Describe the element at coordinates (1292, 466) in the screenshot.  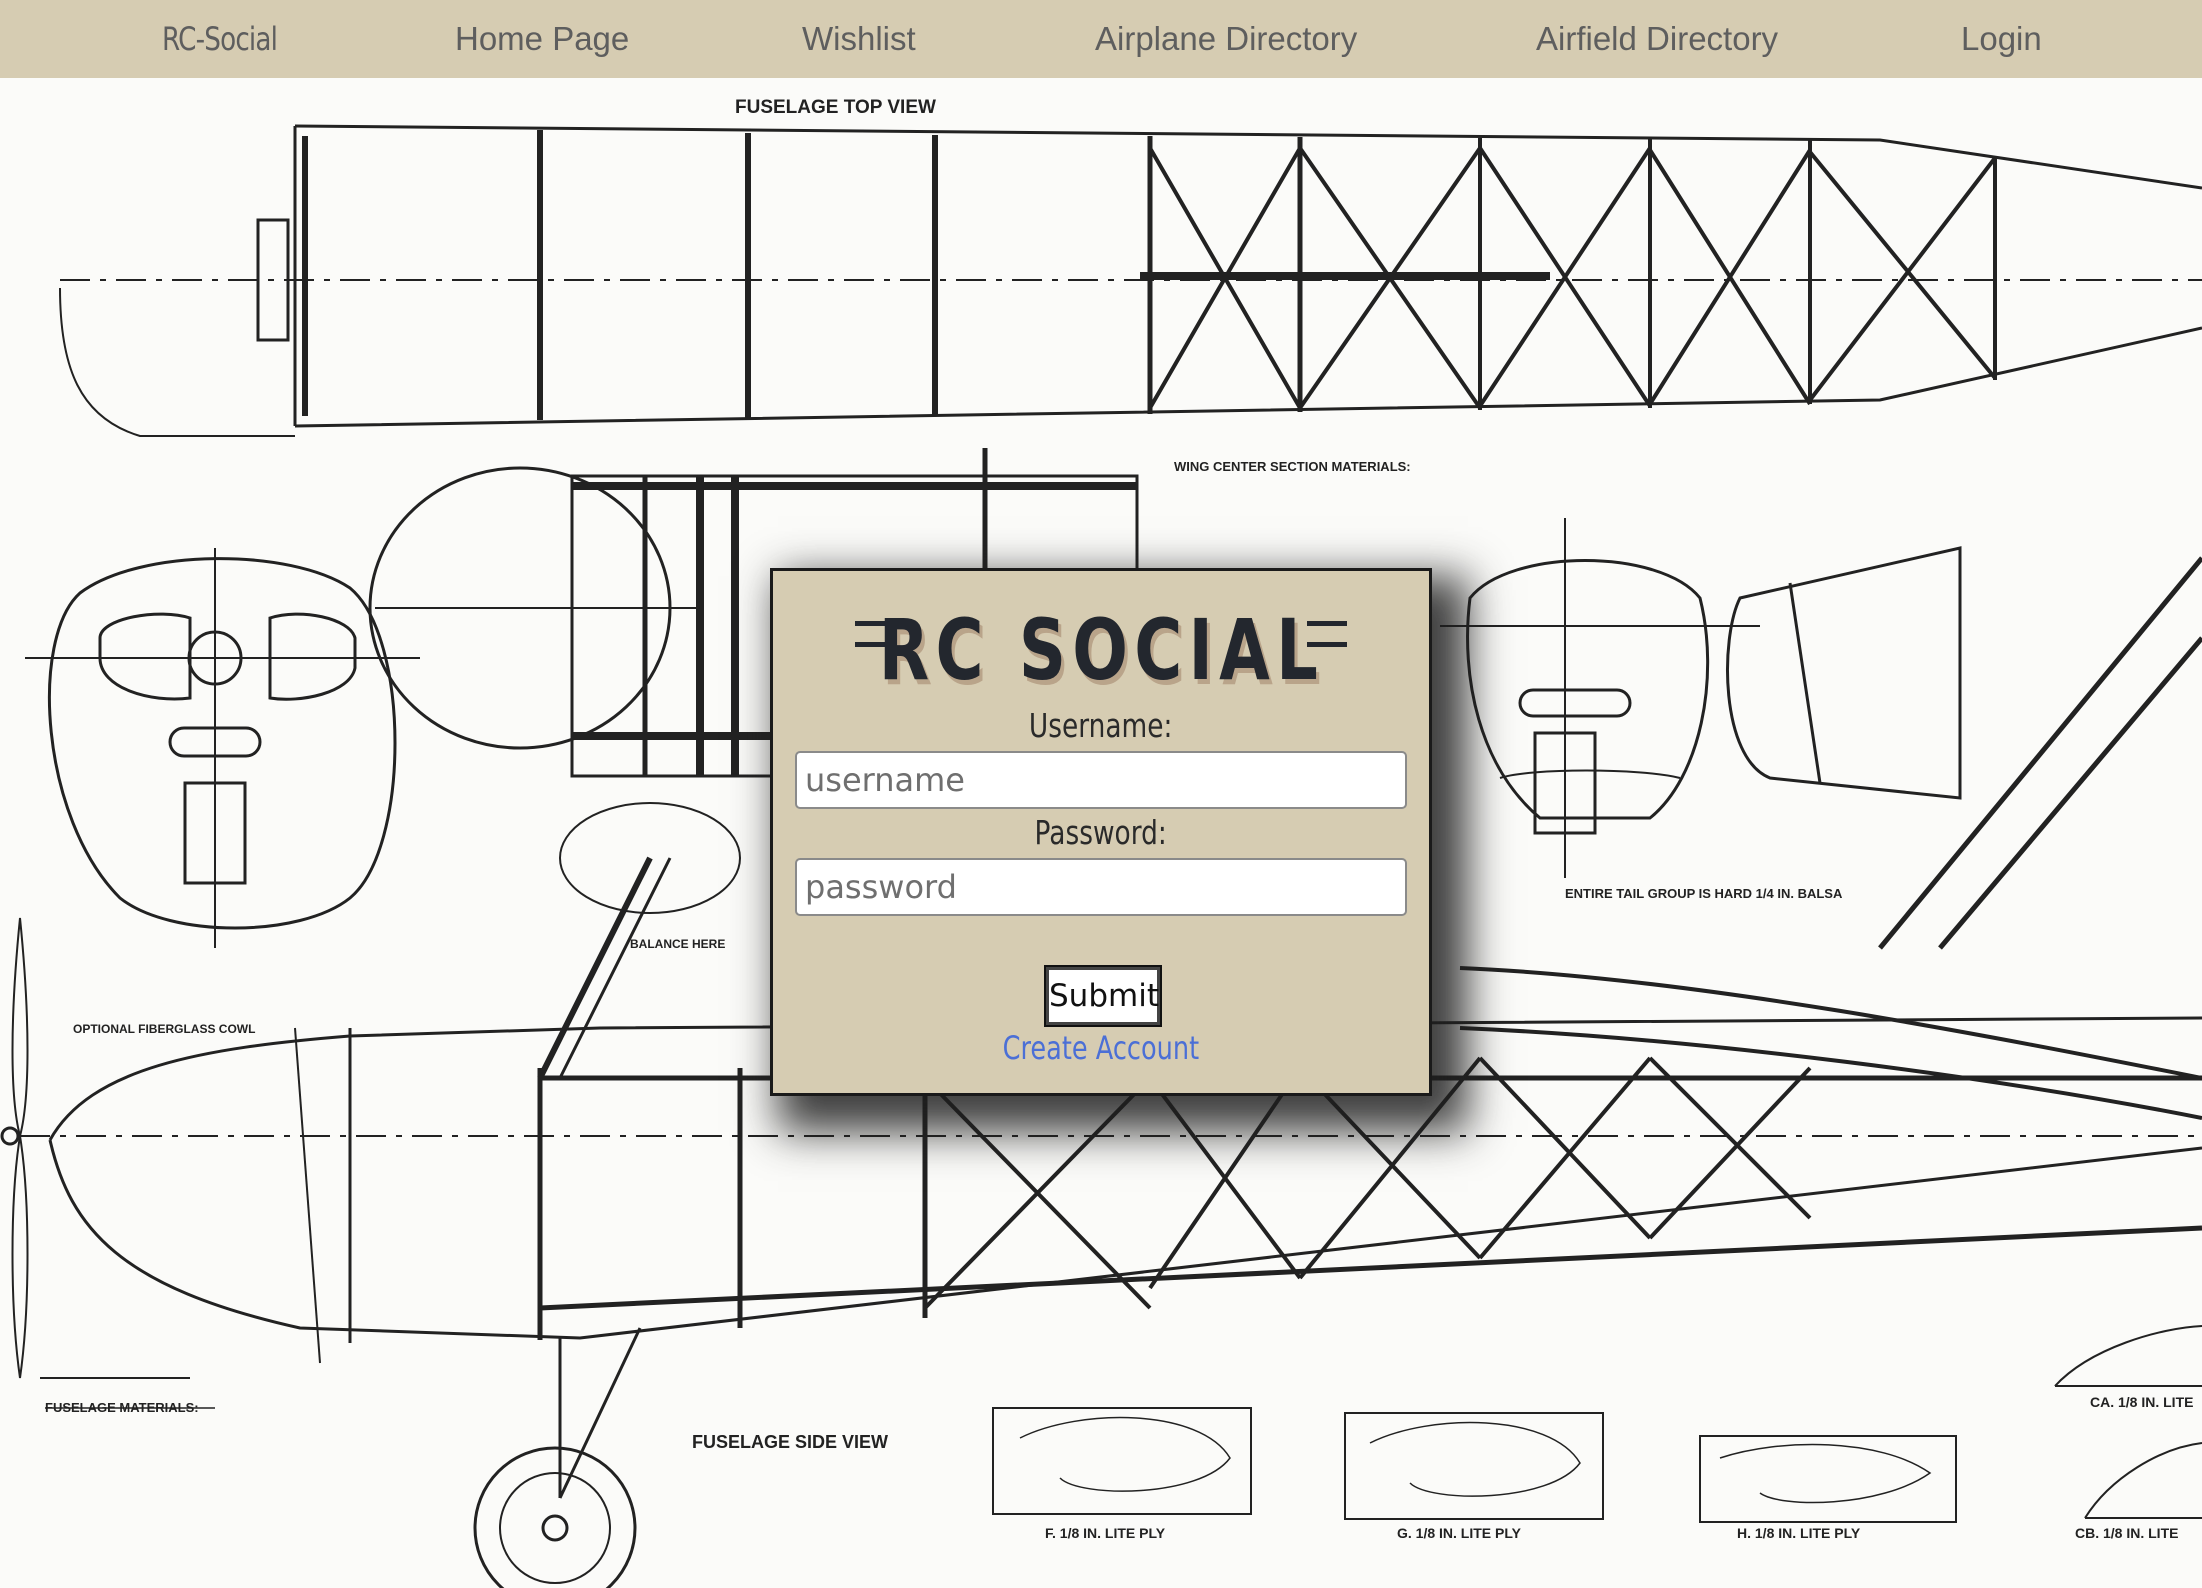
I see `blueprint-label-wing-center: WING CENTER SECTION MATERIALS:` at that location.